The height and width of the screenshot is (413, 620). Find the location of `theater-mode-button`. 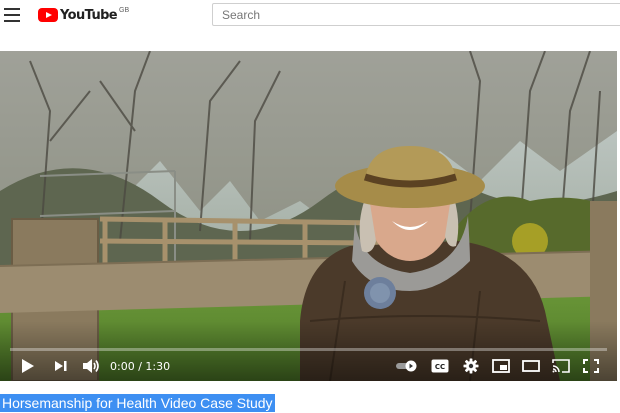

theater-mode-button is located at coordinates (531, 366).